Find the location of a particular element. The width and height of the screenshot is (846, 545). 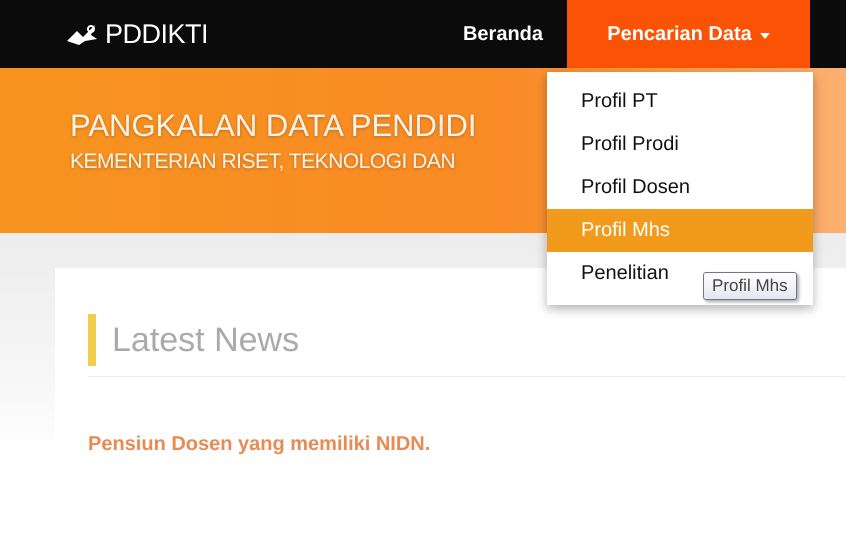

tooltip: Profil Mhs is located at coordinates (750, 286).